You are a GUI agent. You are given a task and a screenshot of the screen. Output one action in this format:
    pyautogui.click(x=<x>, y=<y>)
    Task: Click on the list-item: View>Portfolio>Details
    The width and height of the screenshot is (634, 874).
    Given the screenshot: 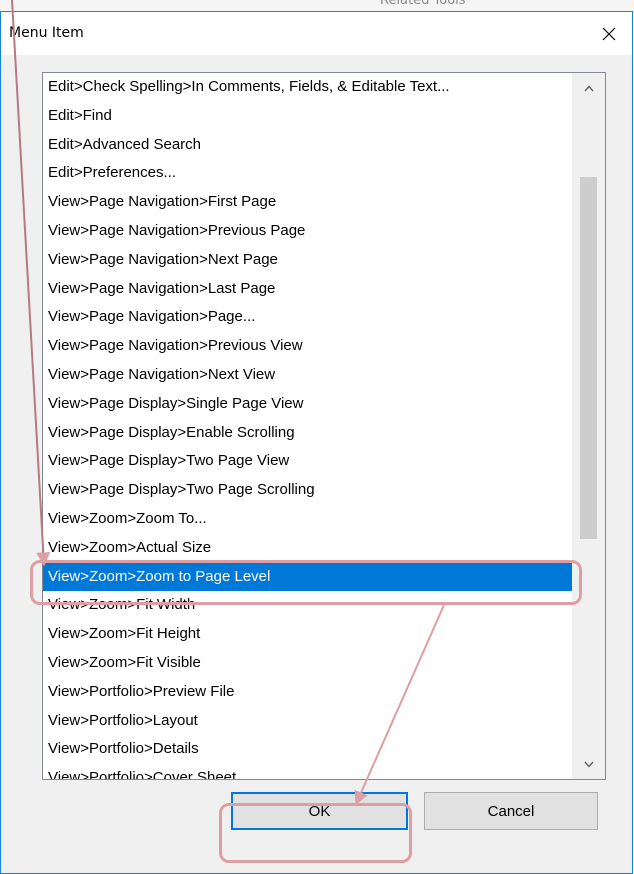 What is the action you would take?
    pyautogui.click(x=308, y=749)
    